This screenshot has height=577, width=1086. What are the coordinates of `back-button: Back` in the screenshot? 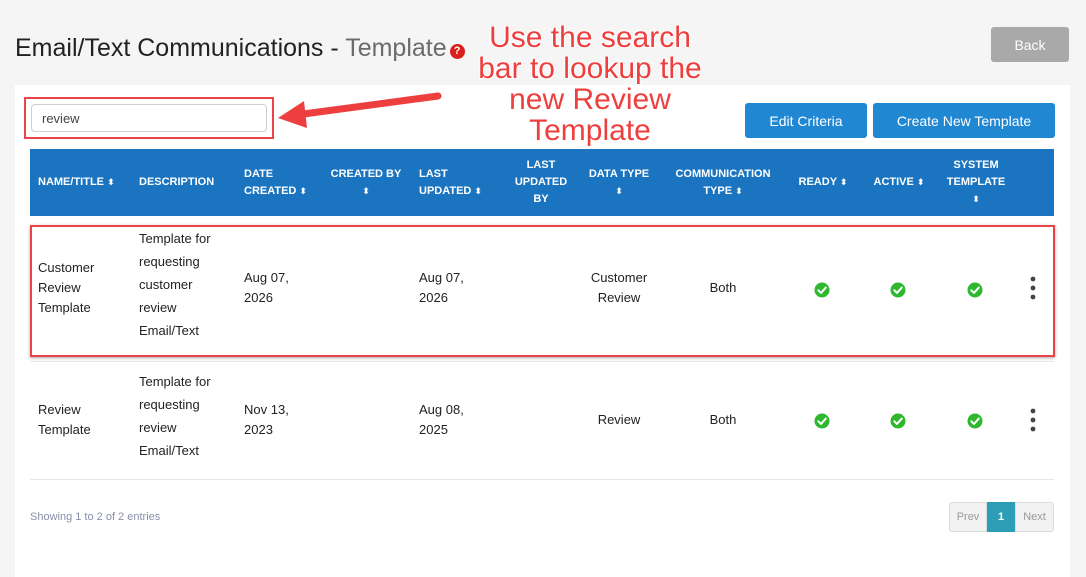 It's located at (1030, 44).